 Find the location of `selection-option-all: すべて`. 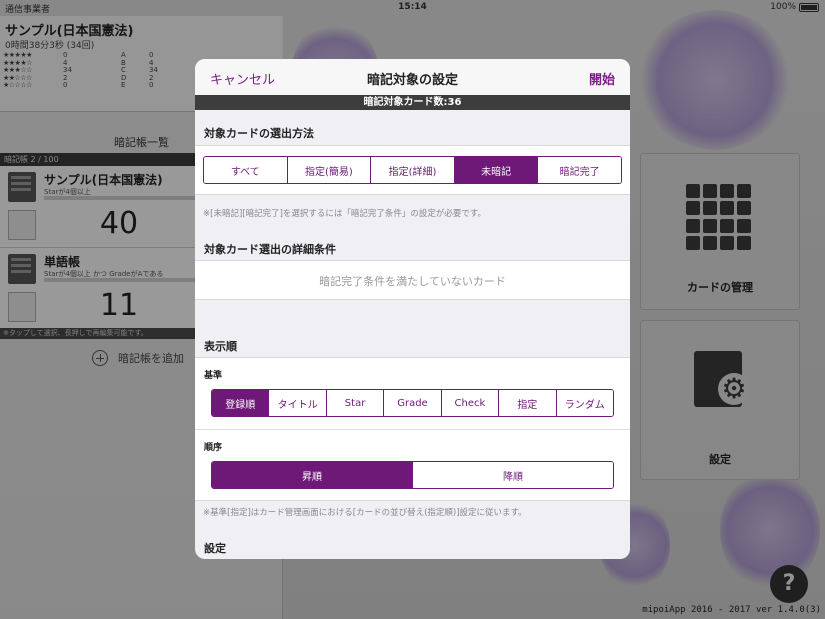

selection-option-all: すべて is located at coordinates (246, 170).